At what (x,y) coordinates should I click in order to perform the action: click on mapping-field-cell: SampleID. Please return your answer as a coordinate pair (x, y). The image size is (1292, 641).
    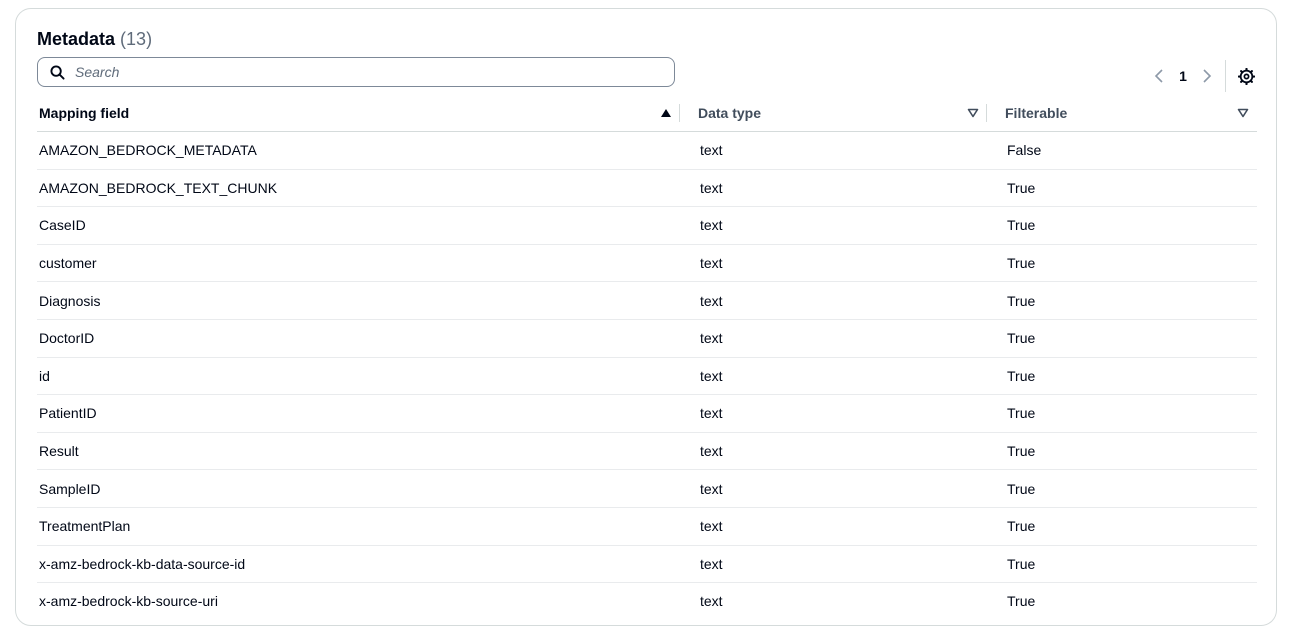
    Looking at the image, I should click on (358, 488).